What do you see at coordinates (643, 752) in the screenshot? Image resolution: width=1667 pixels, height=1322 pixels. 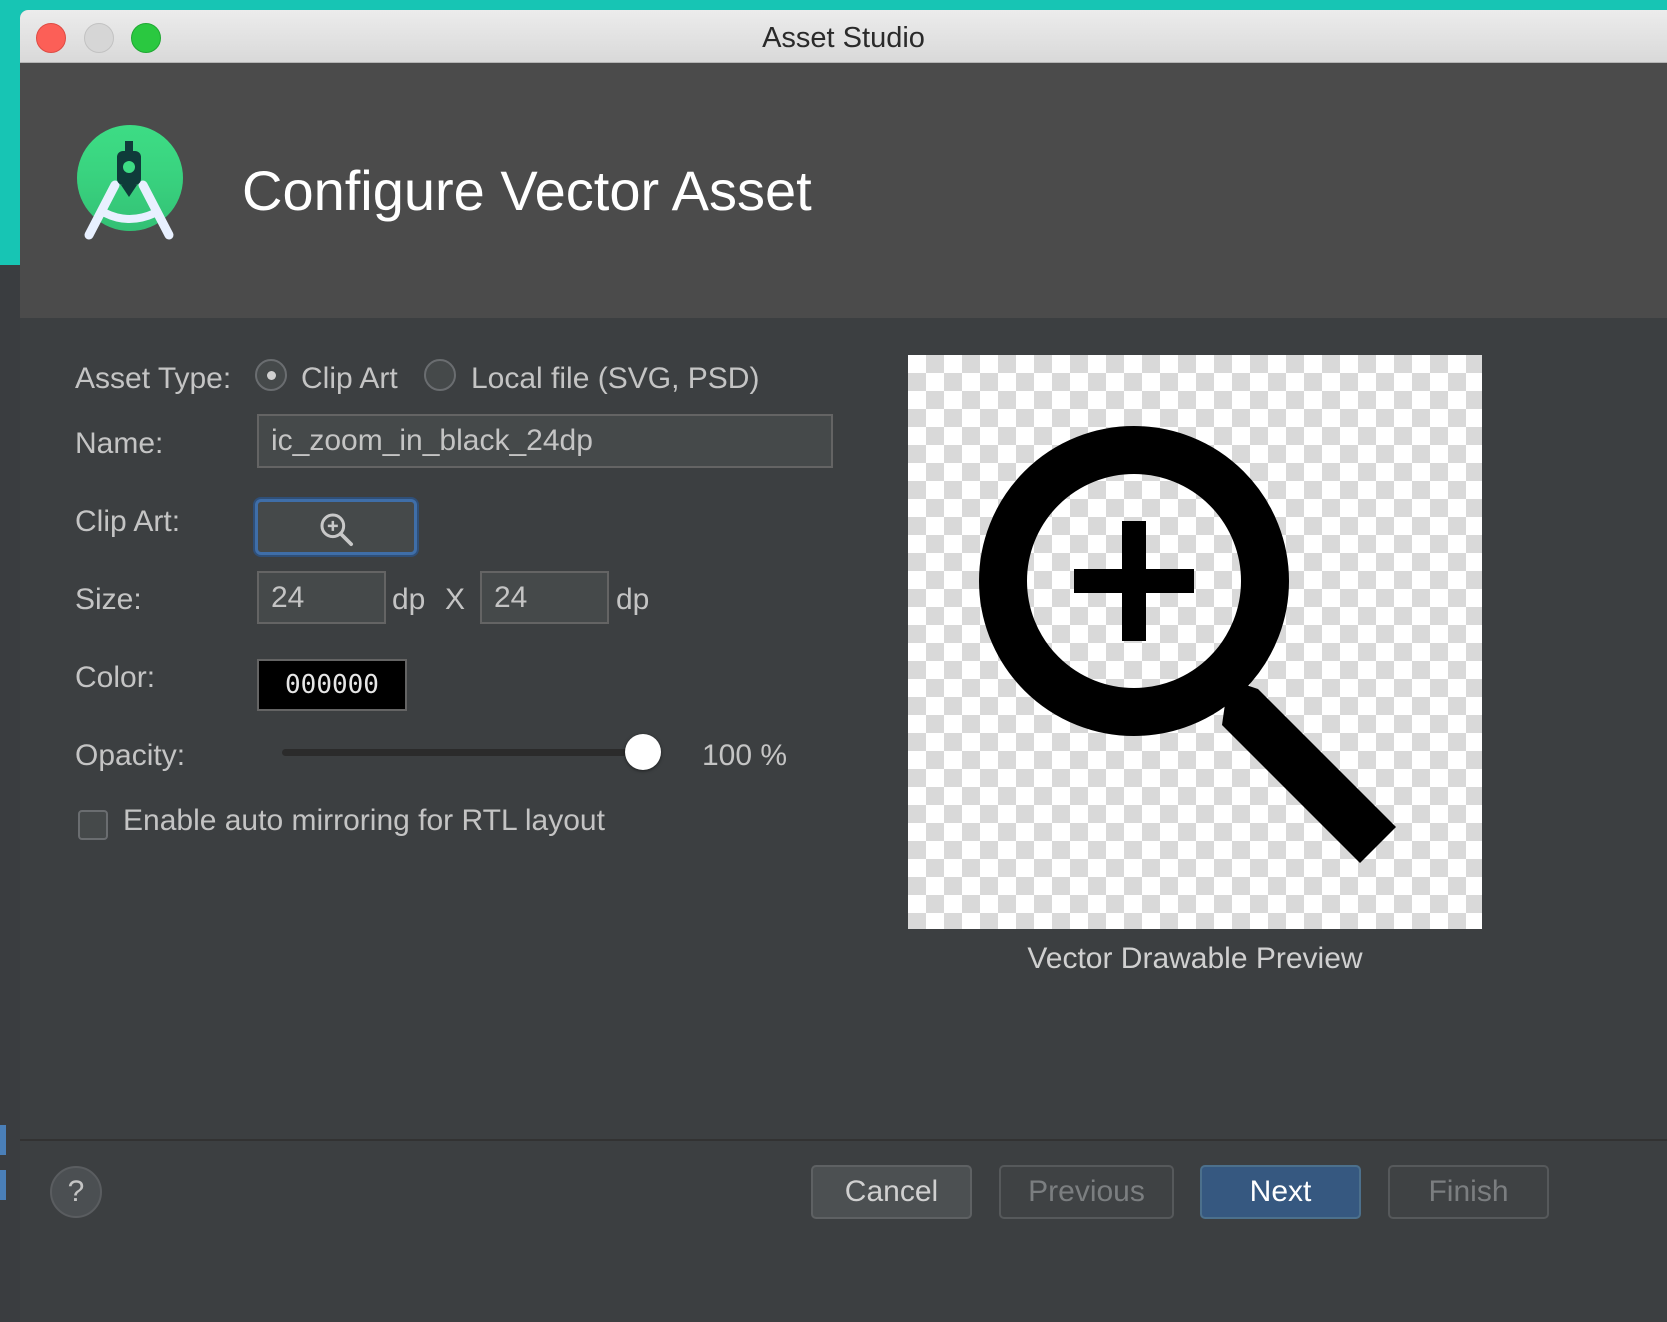 I see `opacity-slider-thumb` at bounding box center [643, 752].